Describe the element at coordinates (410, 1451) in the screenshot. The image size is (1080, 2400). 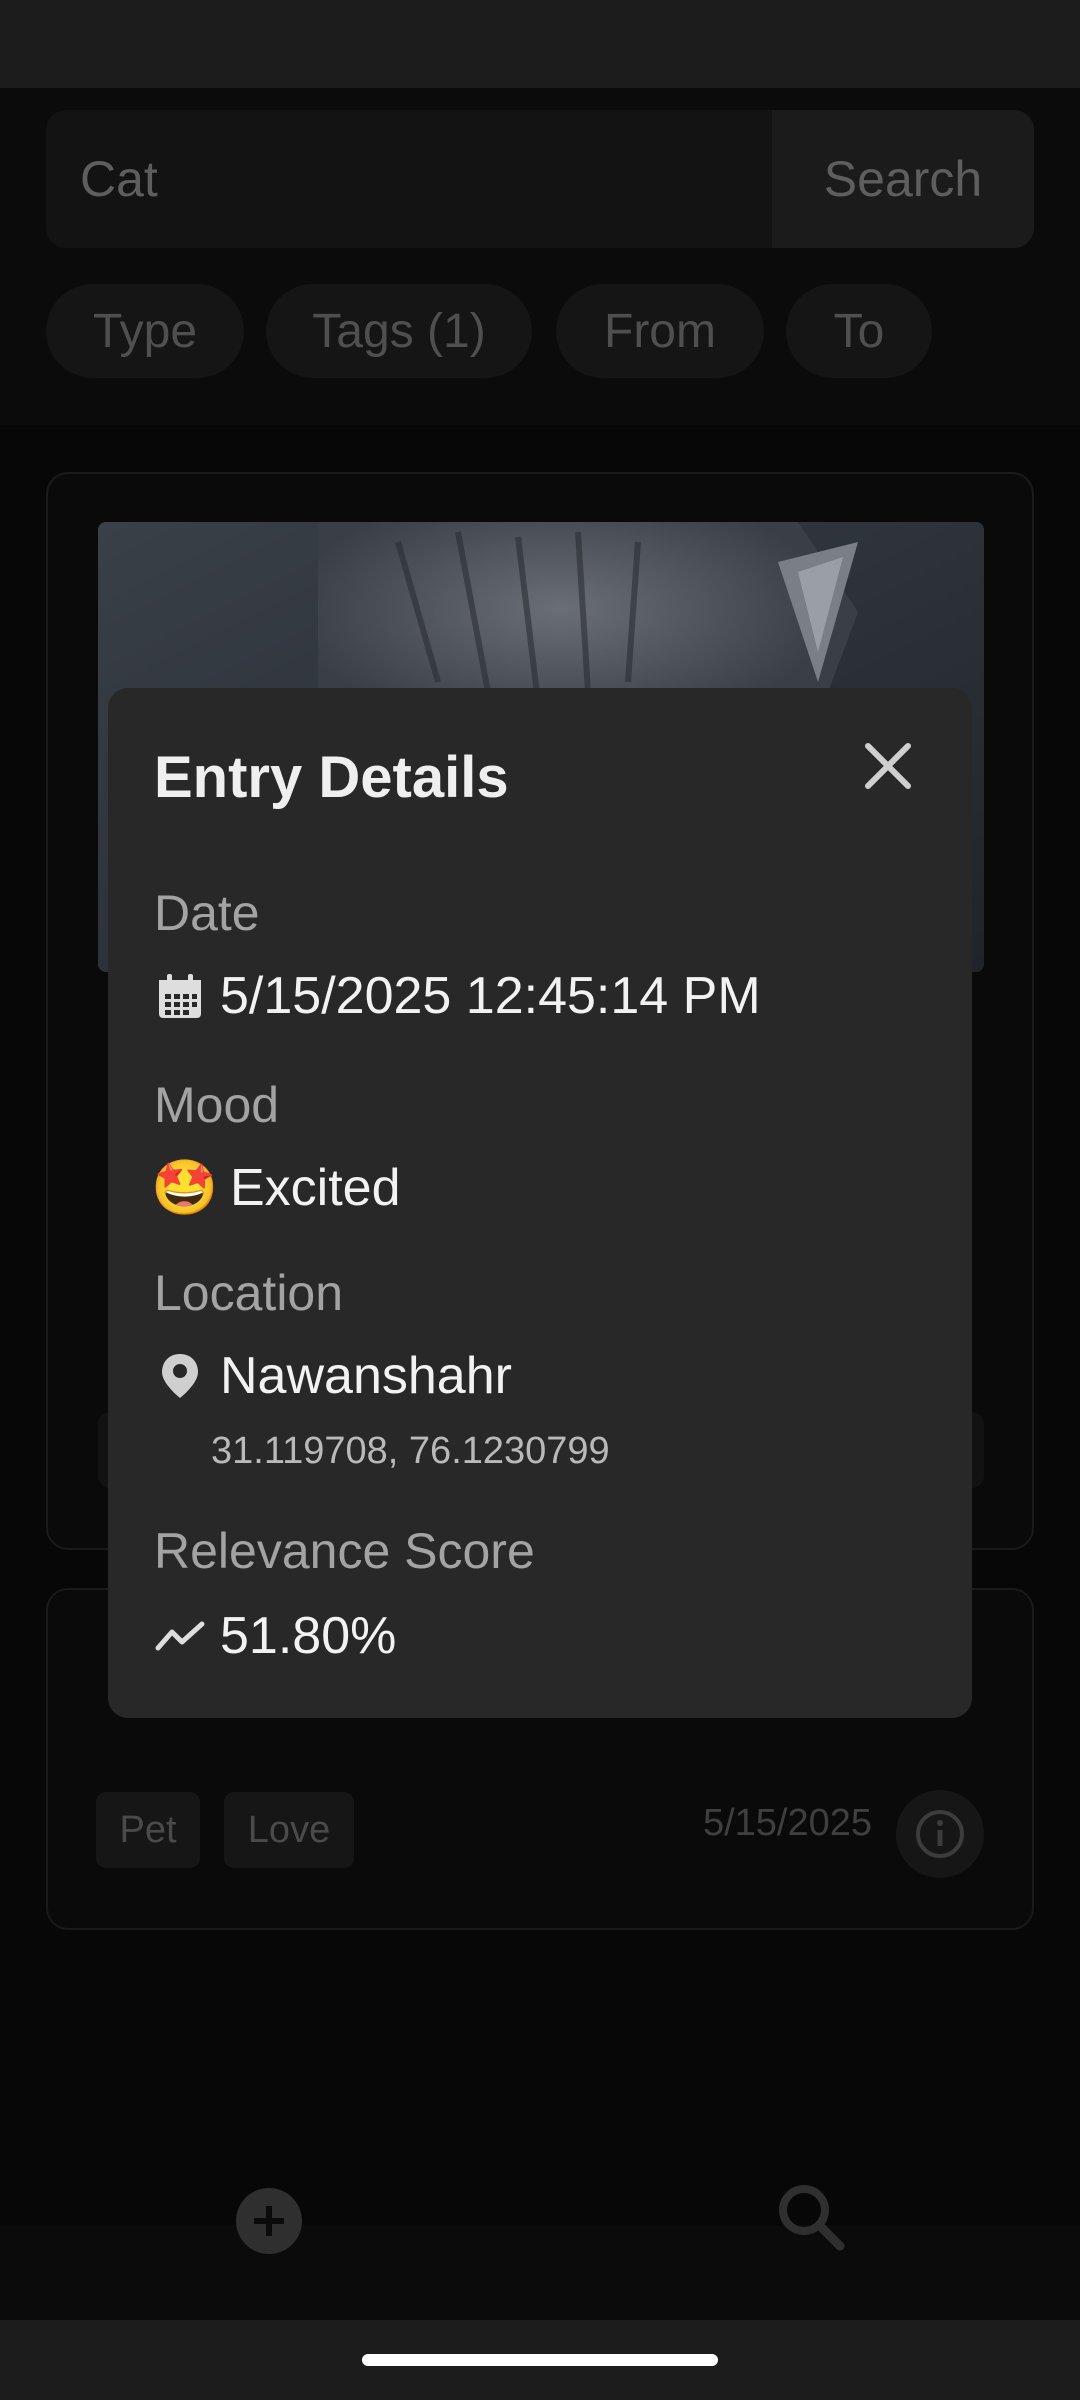
I see `location-coordinates: 31.119708, 76.1230799` at that location.